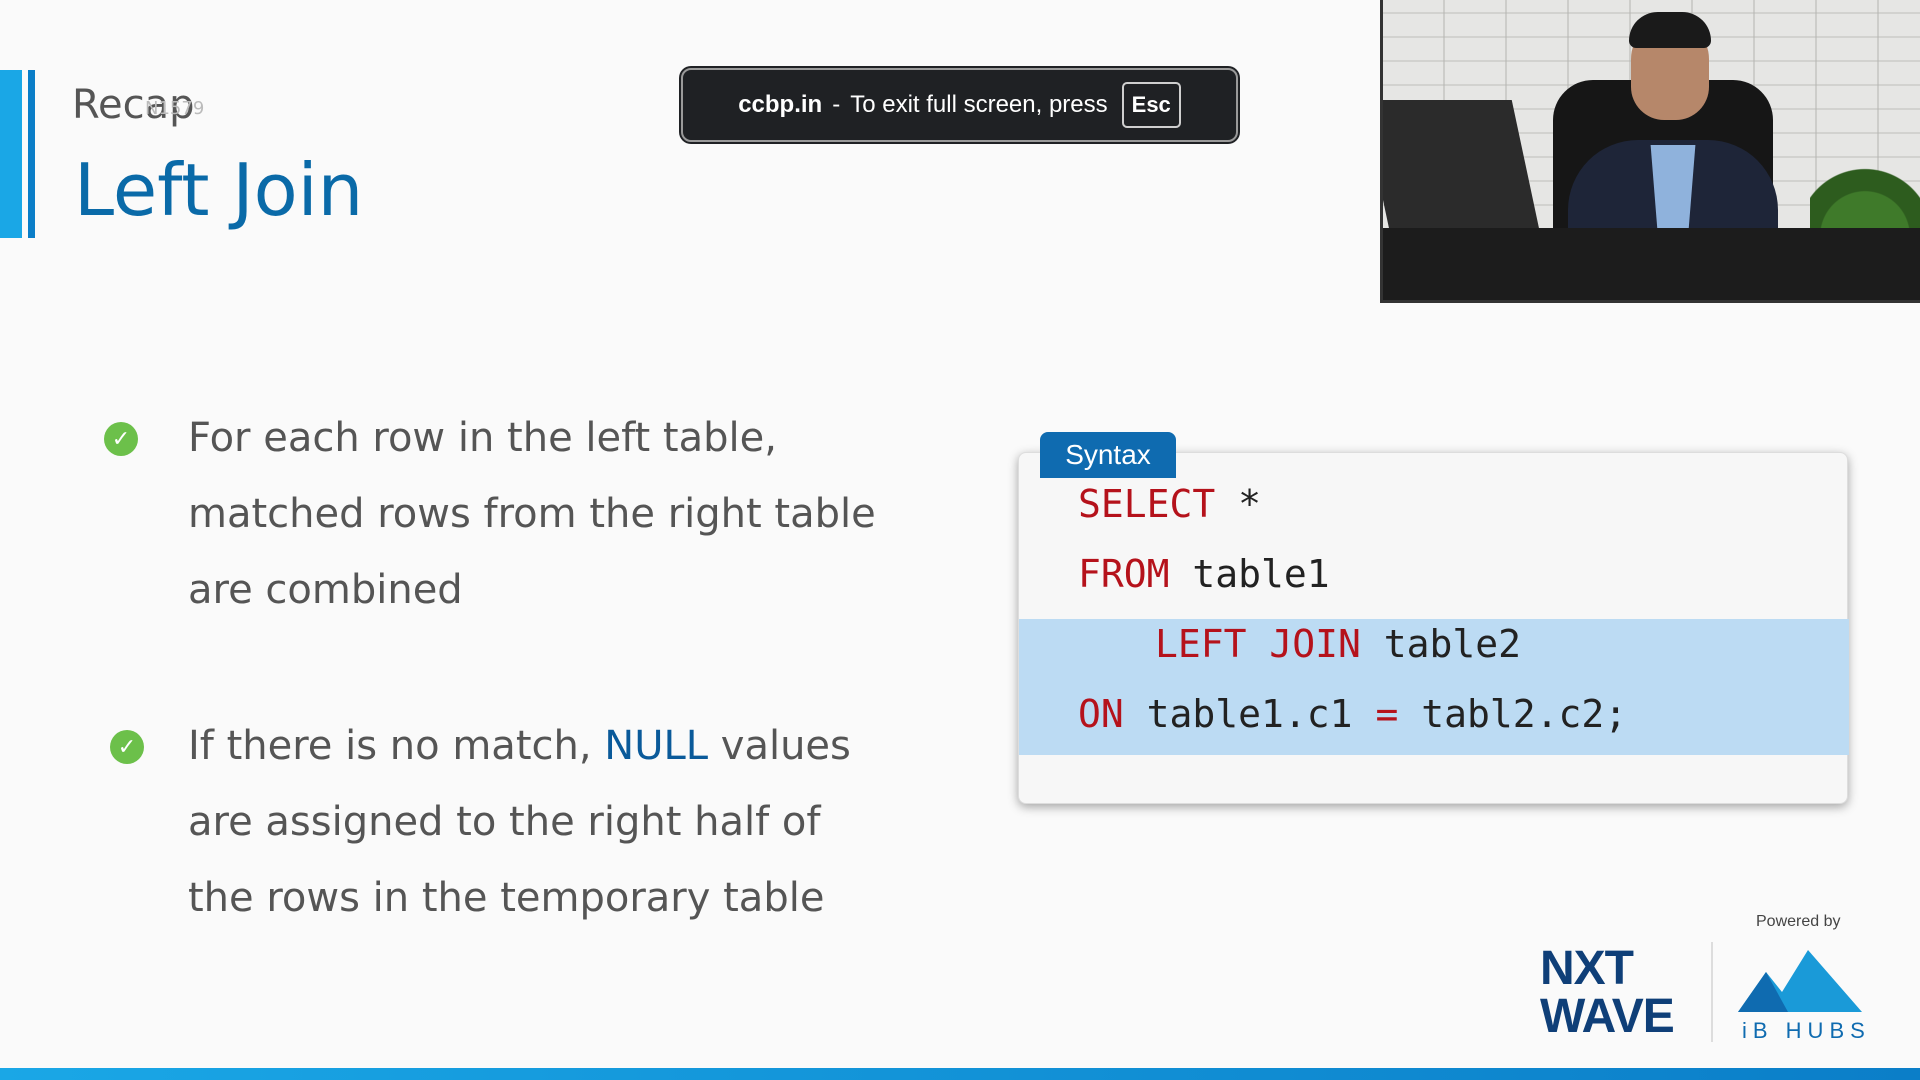 The image size is (1920, 1080). What do you see at coordinates (780, 104) in the screenshot?
I see `toast-domain: ccbp.in` at bounding box center [780, 104].